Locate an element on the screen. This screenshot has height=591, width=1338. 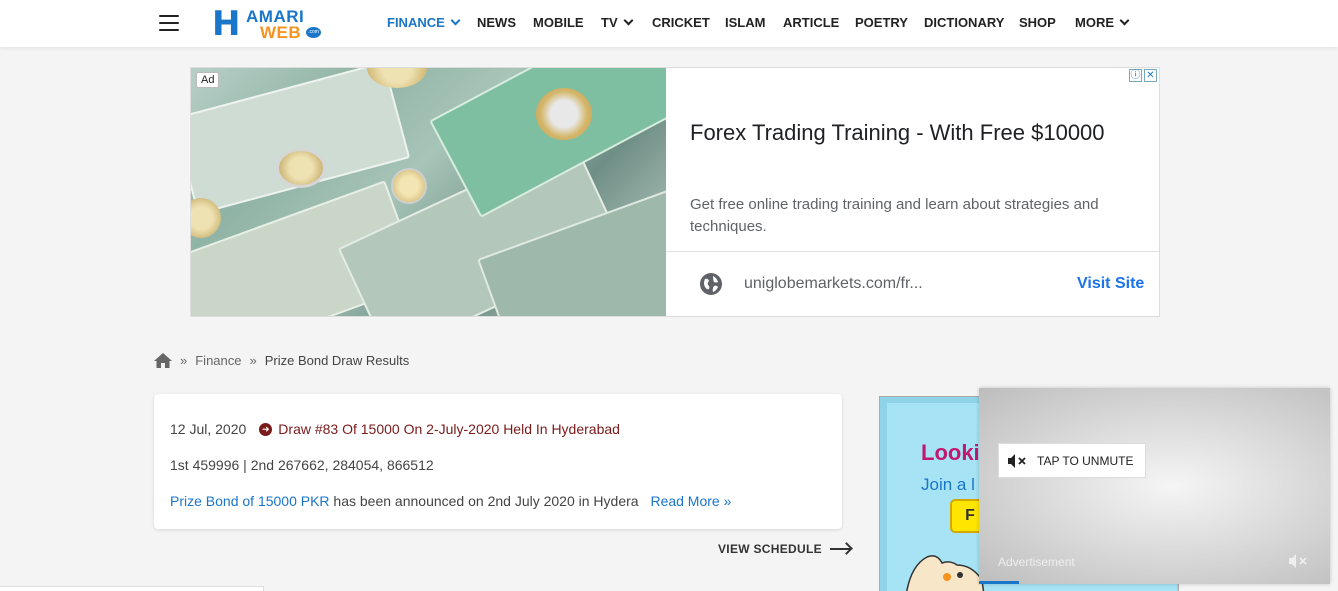
arrow-right-icon is located at coordinates (839, 549).